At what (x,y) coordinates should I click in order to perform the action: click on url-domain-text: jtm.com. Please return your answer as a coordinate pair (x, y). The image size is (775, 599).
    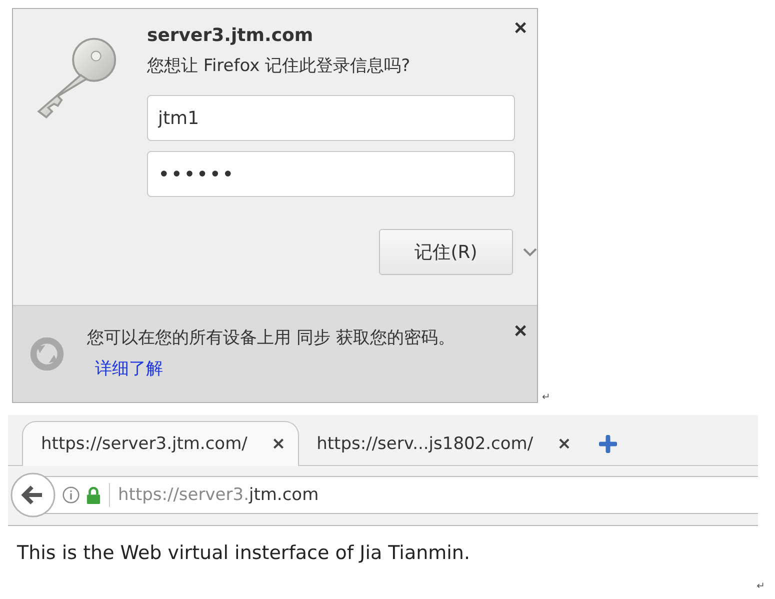
    Looking at the image, I should click on (283, 495).